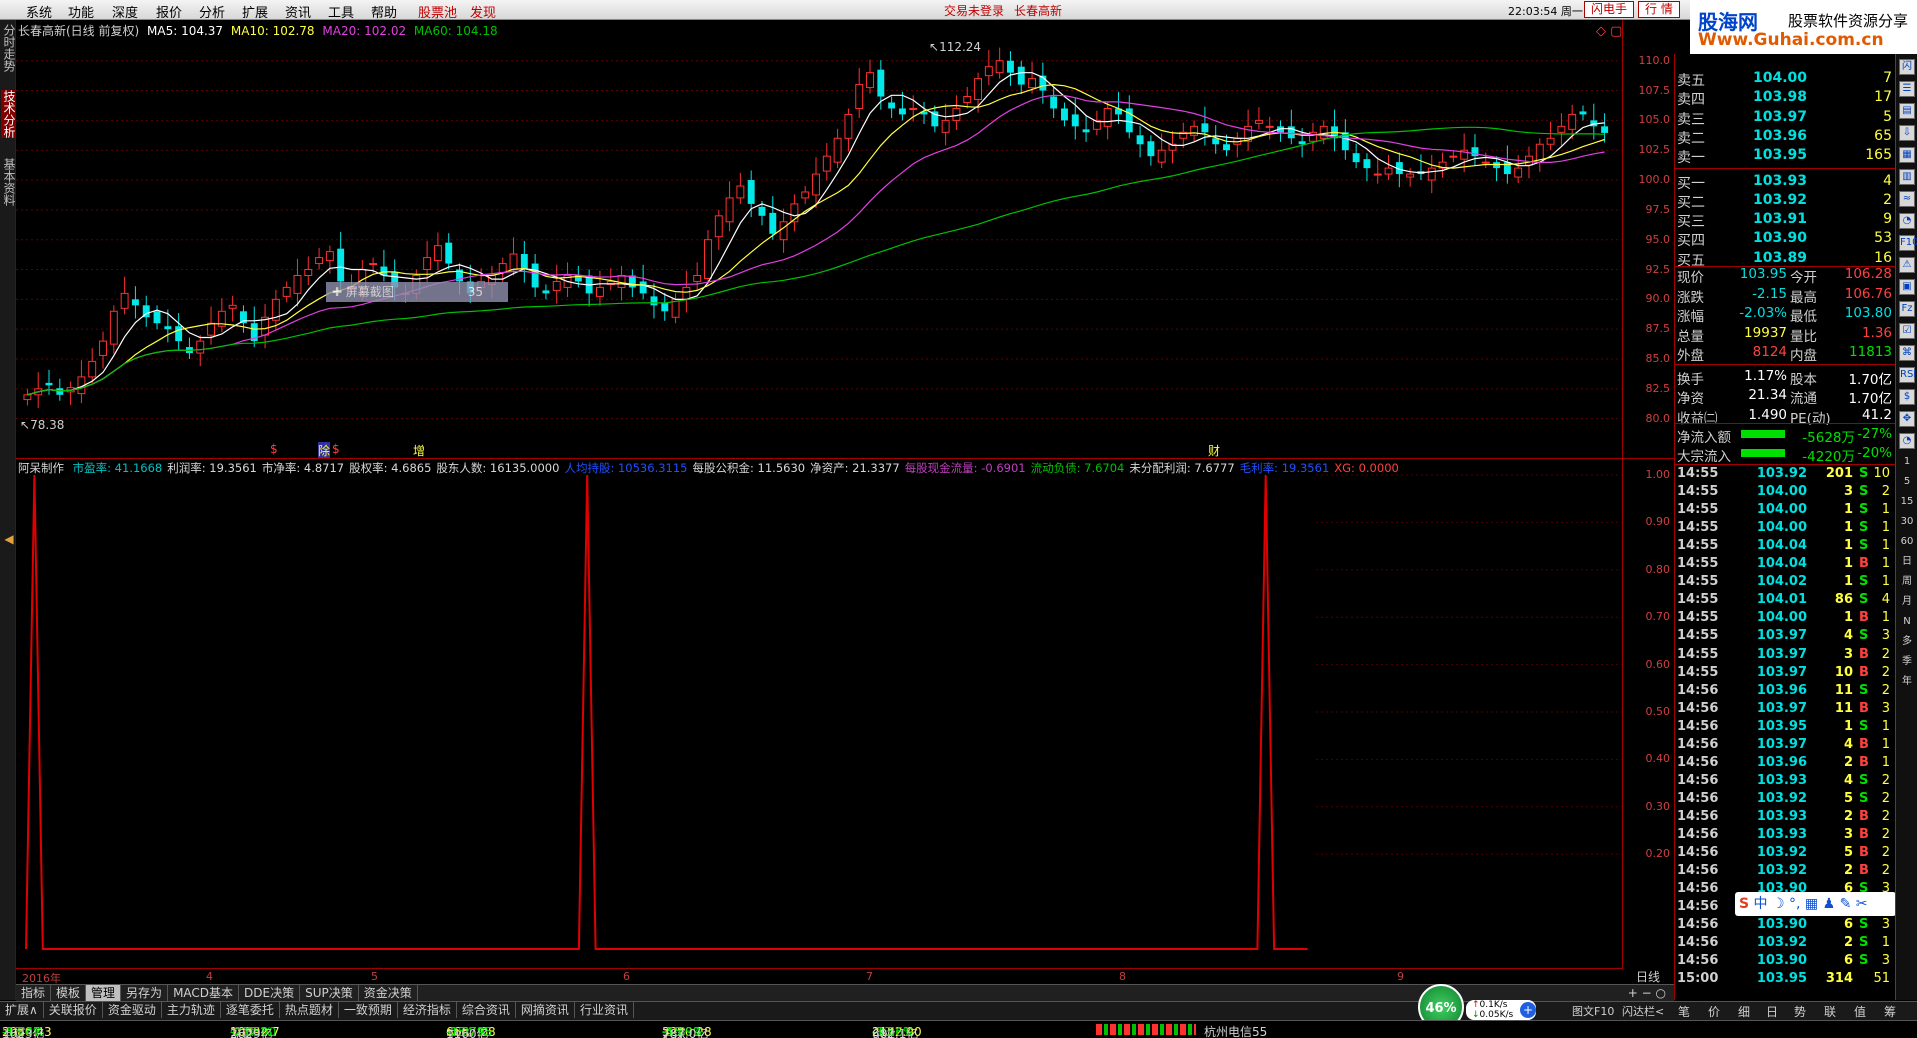 Image resolution: width=1917 pixels, height=1038 pixels. Describe the element at coordinates (191, 1010) in the screenshot. I see `tab-main-track: 主力轨迹` at that location.